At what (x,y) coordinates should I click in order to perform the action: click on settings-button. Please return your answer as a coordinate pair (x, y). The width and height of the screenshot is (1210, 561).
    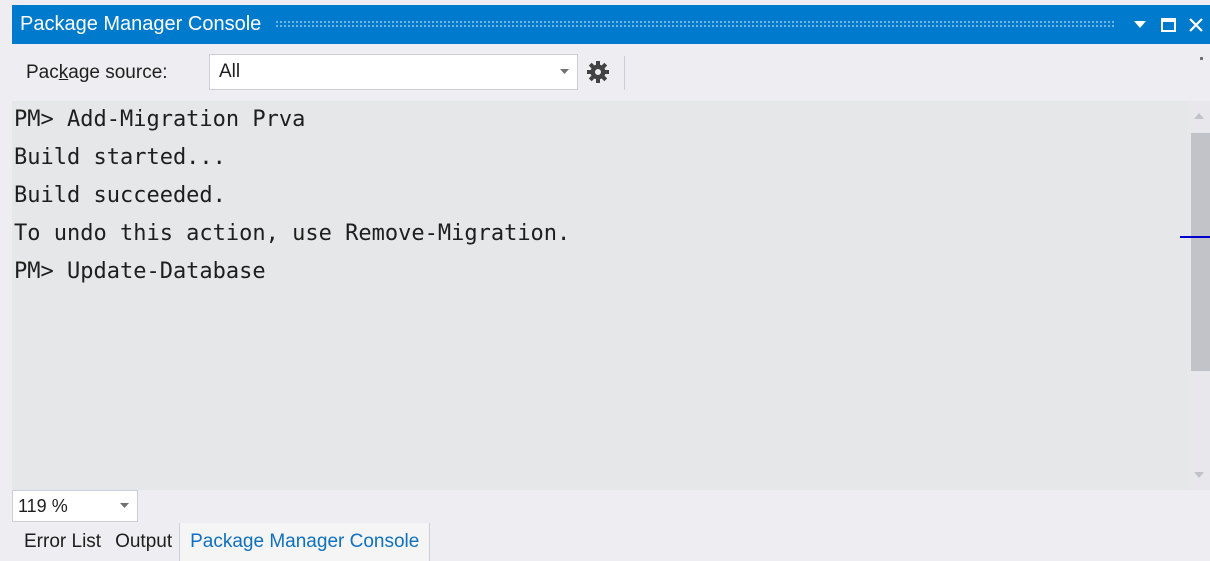
    Looking at the image, I should click on (598, 72).